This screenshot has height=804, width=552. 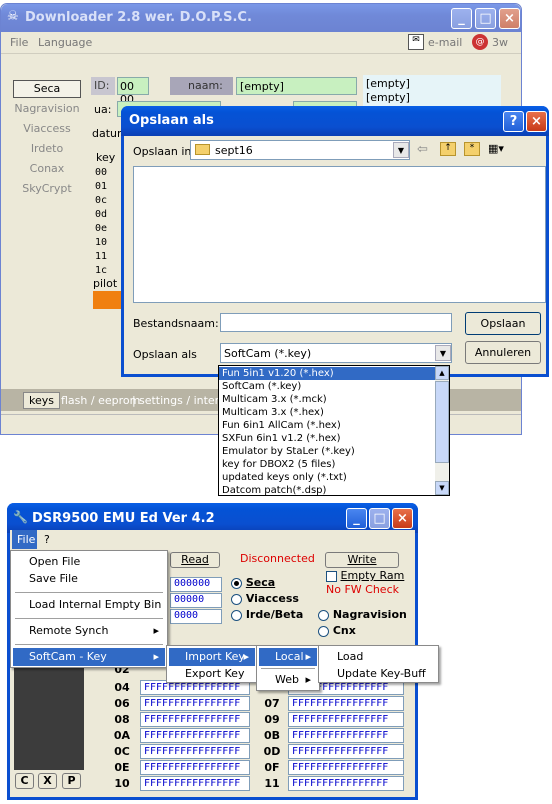 I want to click on type-option: Fun 6in1 AllCam (*.hex), so click(x=327, y=425).